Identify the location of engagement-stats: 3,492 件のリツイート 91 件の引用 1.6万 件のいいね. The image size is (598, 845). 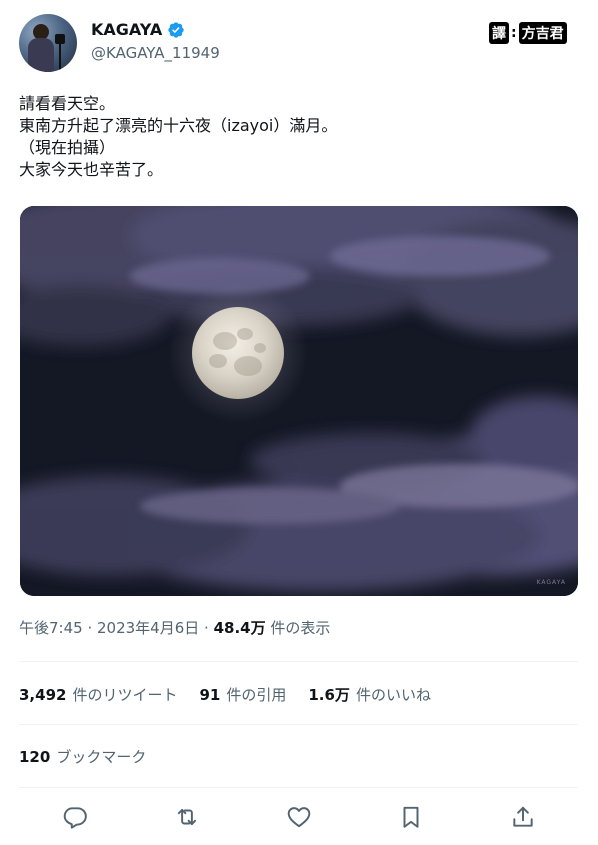
(236, 694).